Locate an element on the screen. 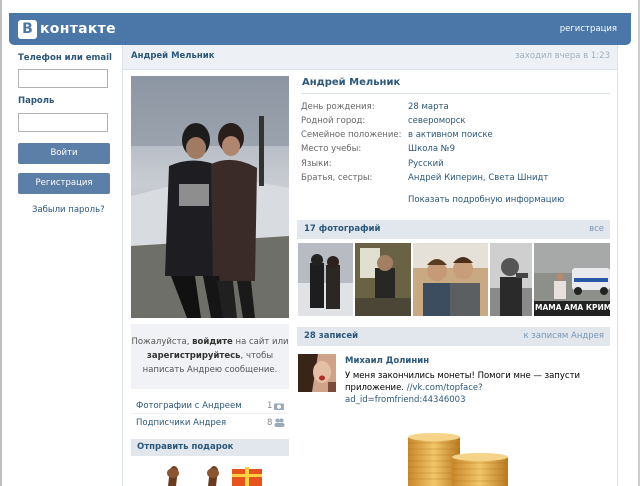 The image size is (640, 486). photos-with-count: 1 is located at coordinates (270, 406).